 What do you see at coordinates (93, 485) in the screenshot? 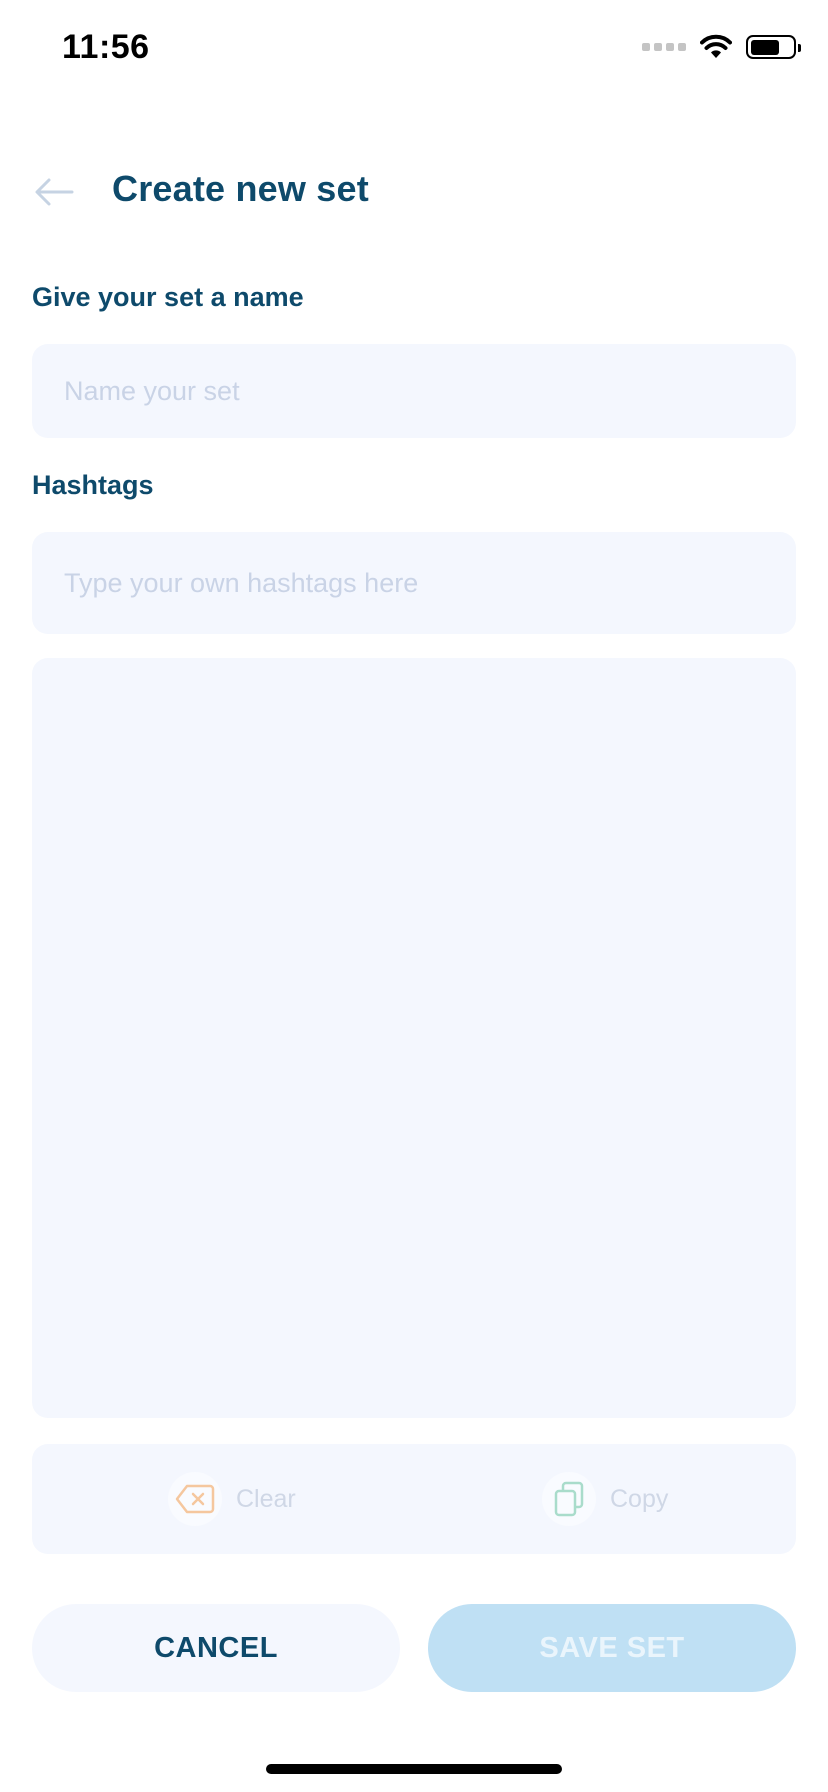
I see `hashtags-label: Hashtags` at bounding box center [93, 485].